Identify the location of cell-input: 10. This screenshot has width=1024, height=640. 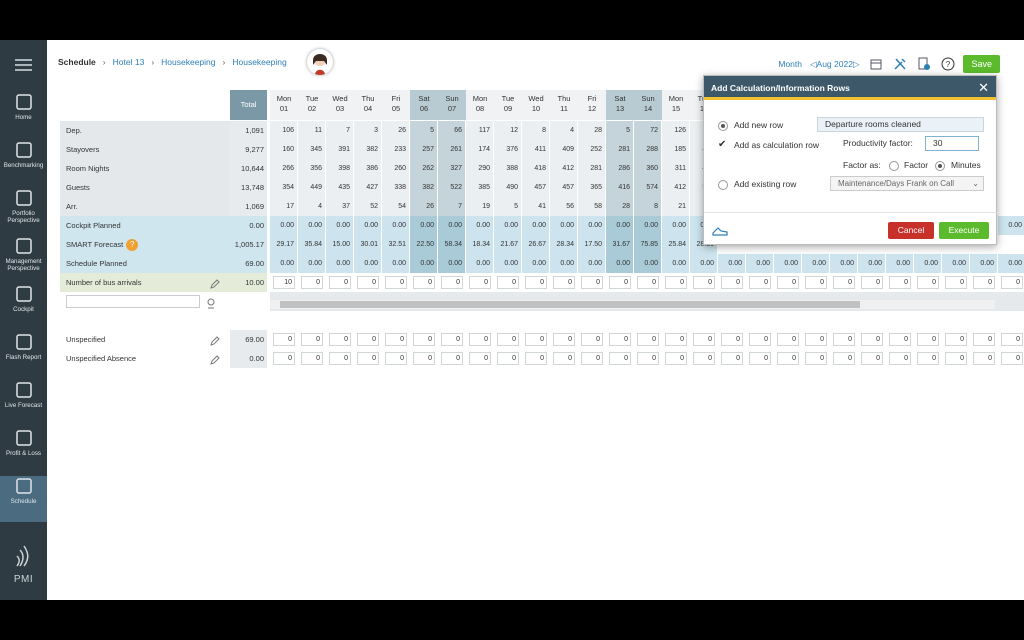
(284, 282).